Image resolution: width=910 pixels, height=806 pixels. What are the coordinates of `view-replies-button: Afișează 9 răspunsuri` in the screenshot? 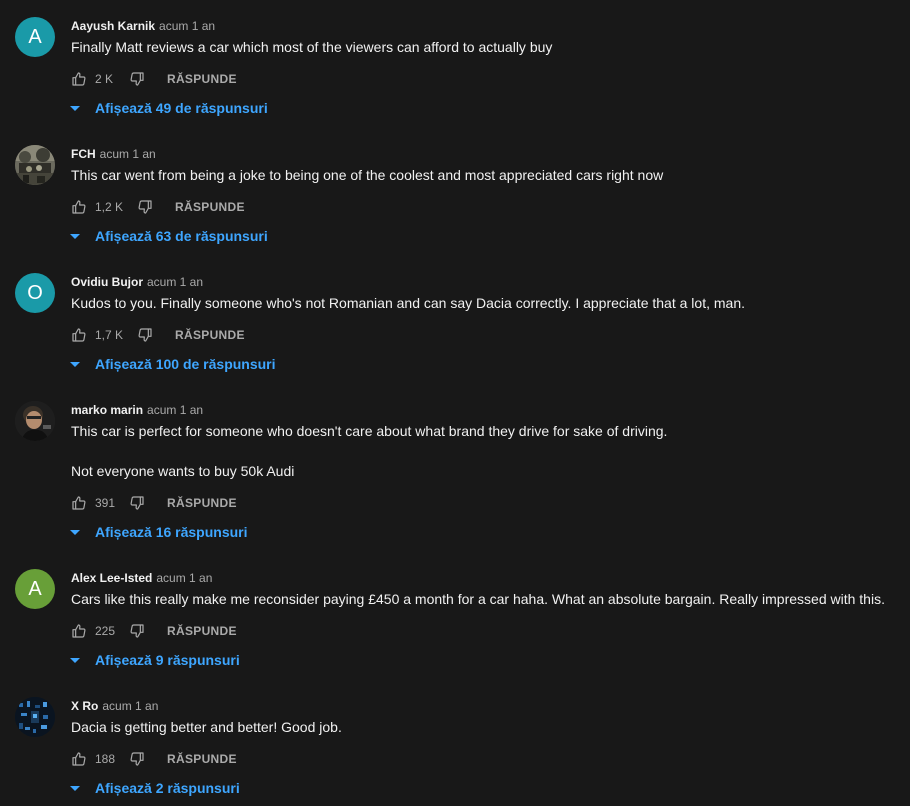 It's located at (154, 660).